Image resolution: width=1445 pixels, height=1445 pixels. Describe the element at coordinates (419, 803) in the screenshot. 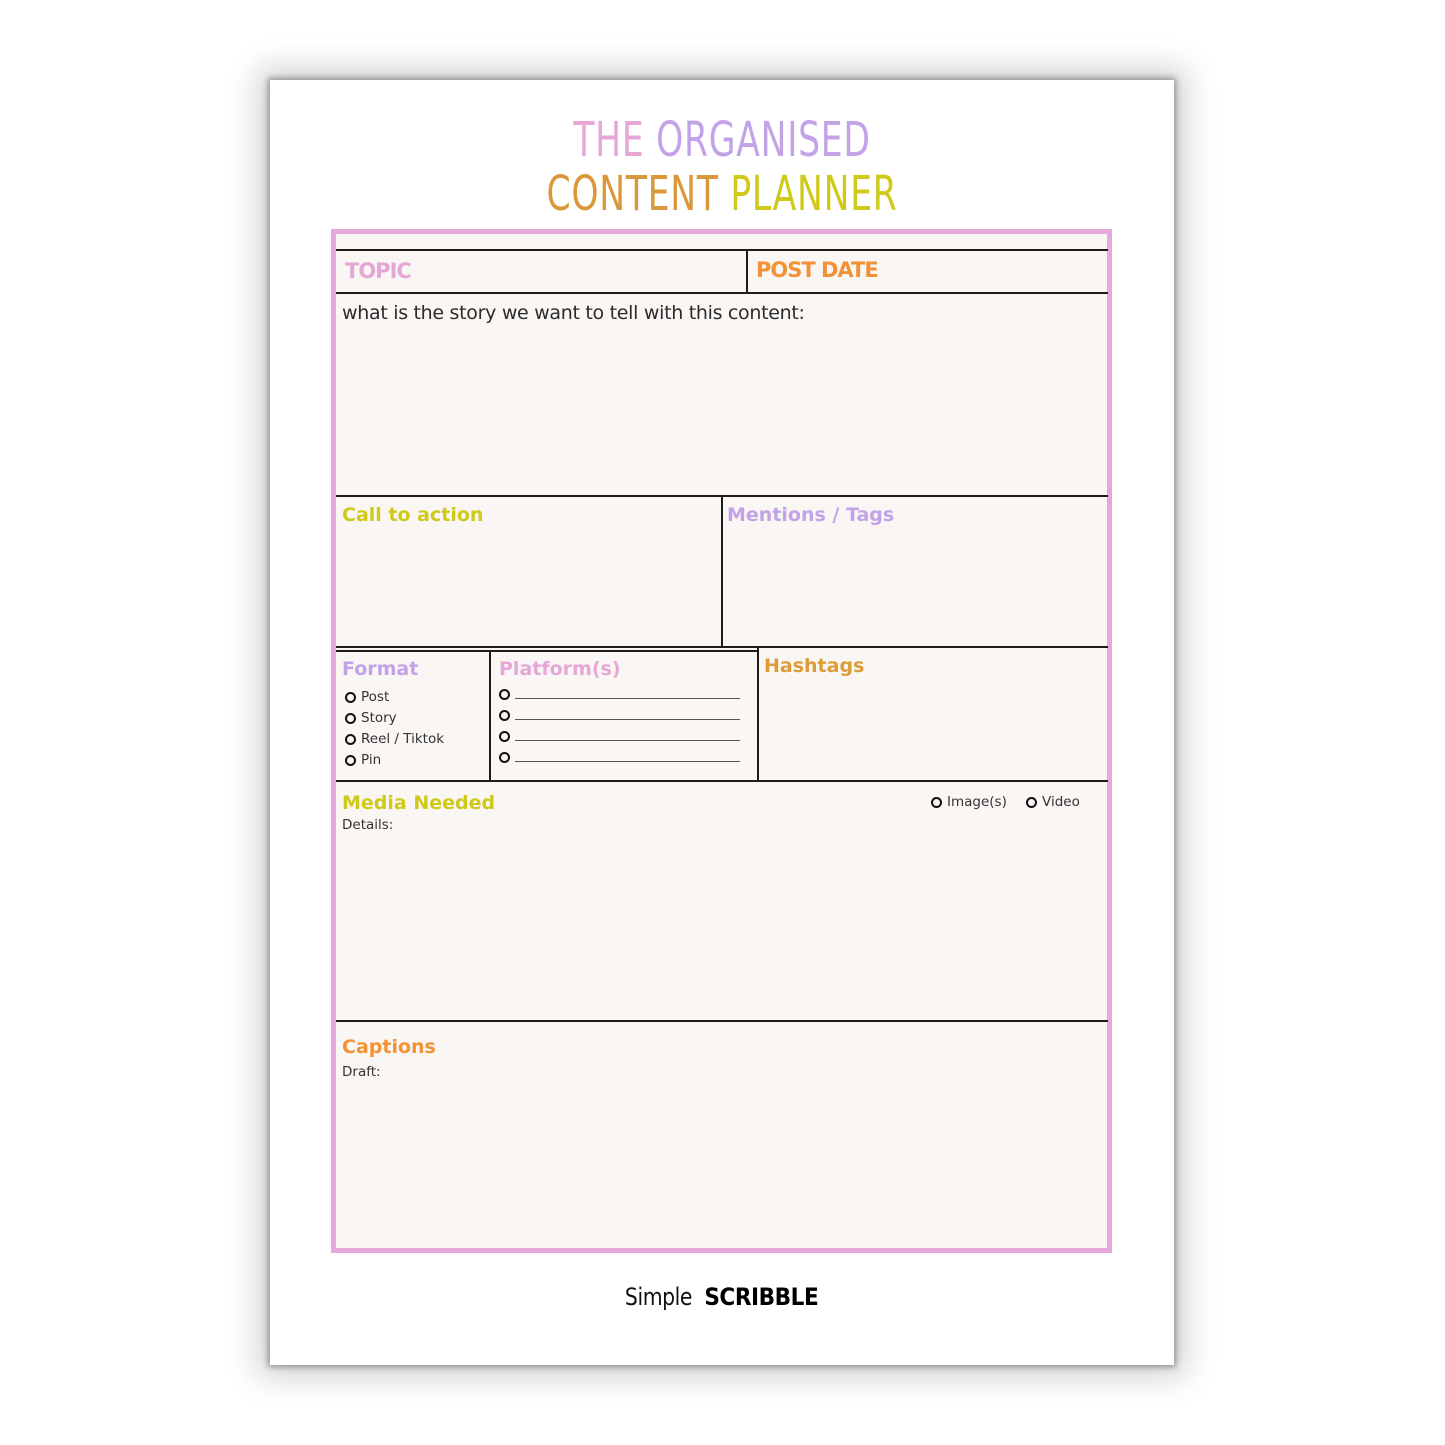

I see `media-needed-label: Media Needed` at that location.